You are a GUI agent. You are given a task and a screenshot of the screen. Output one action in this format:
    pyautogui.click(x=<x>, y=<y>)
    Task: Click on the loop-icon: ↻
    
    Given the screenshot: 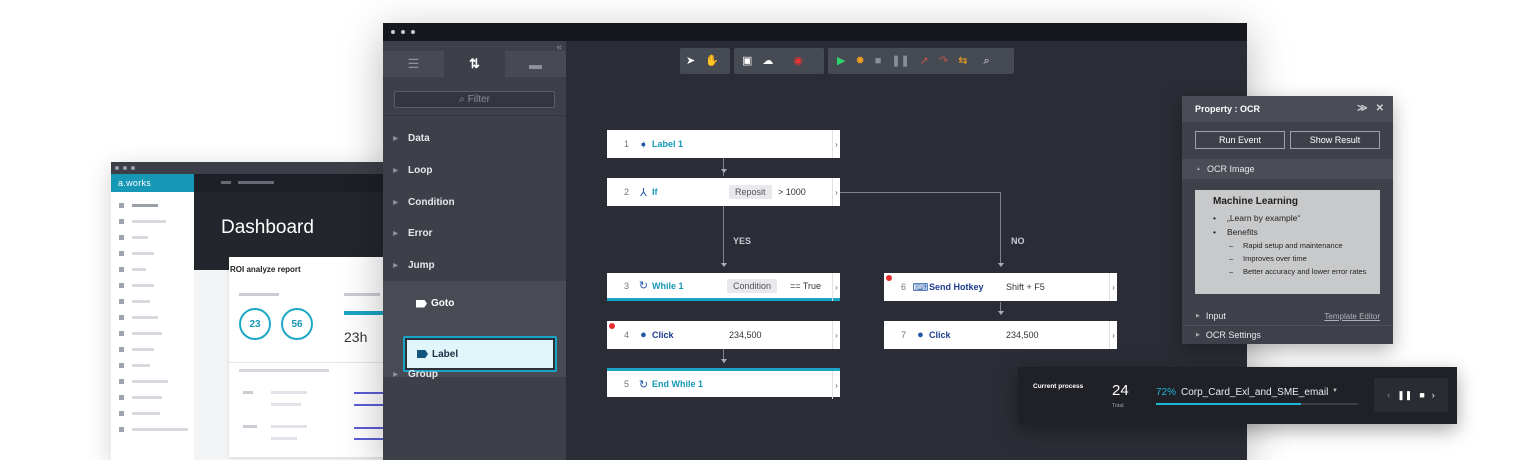 What is the action you would take?
    pyautogui.click(x=643, y=384)
    